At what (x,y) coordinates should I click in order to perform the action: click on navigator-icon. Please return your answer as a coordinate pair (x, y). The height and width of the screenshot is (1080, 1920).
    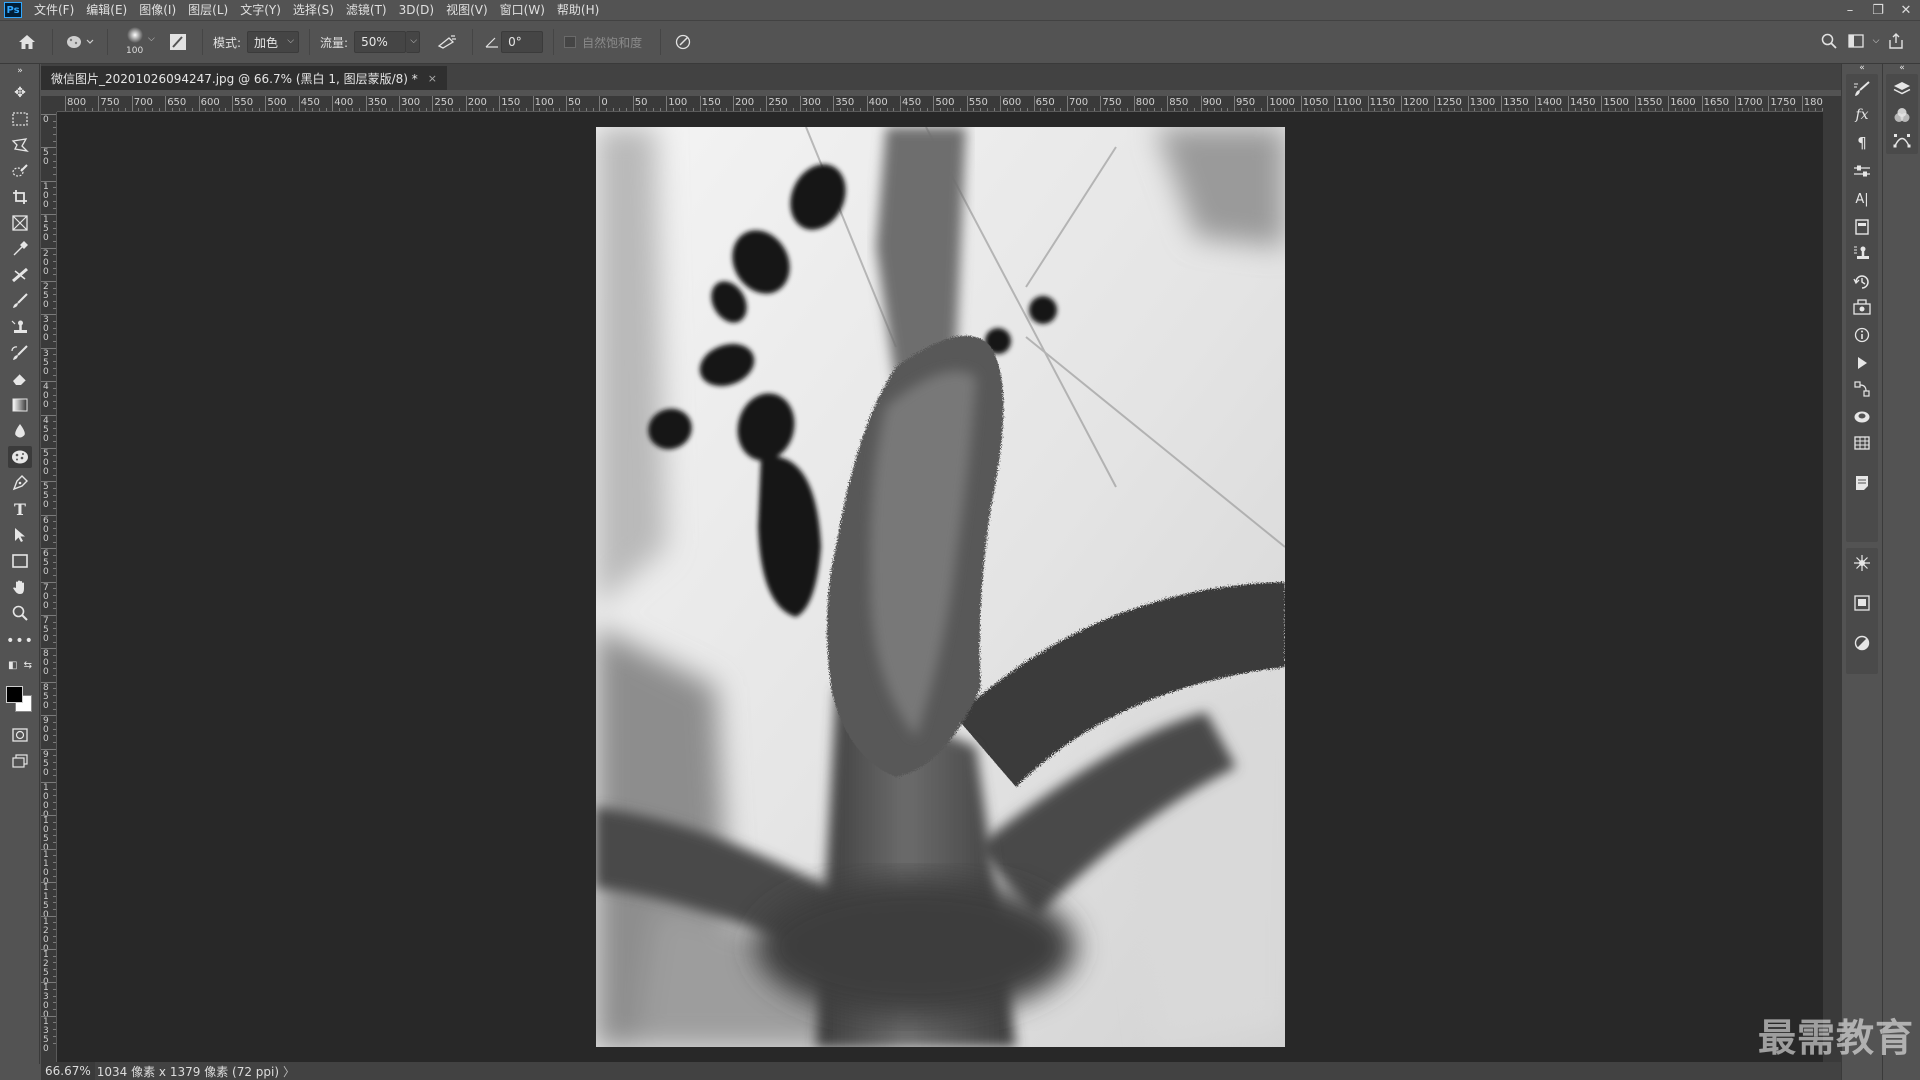
    Looking at the image, I should click on (1862, 603).